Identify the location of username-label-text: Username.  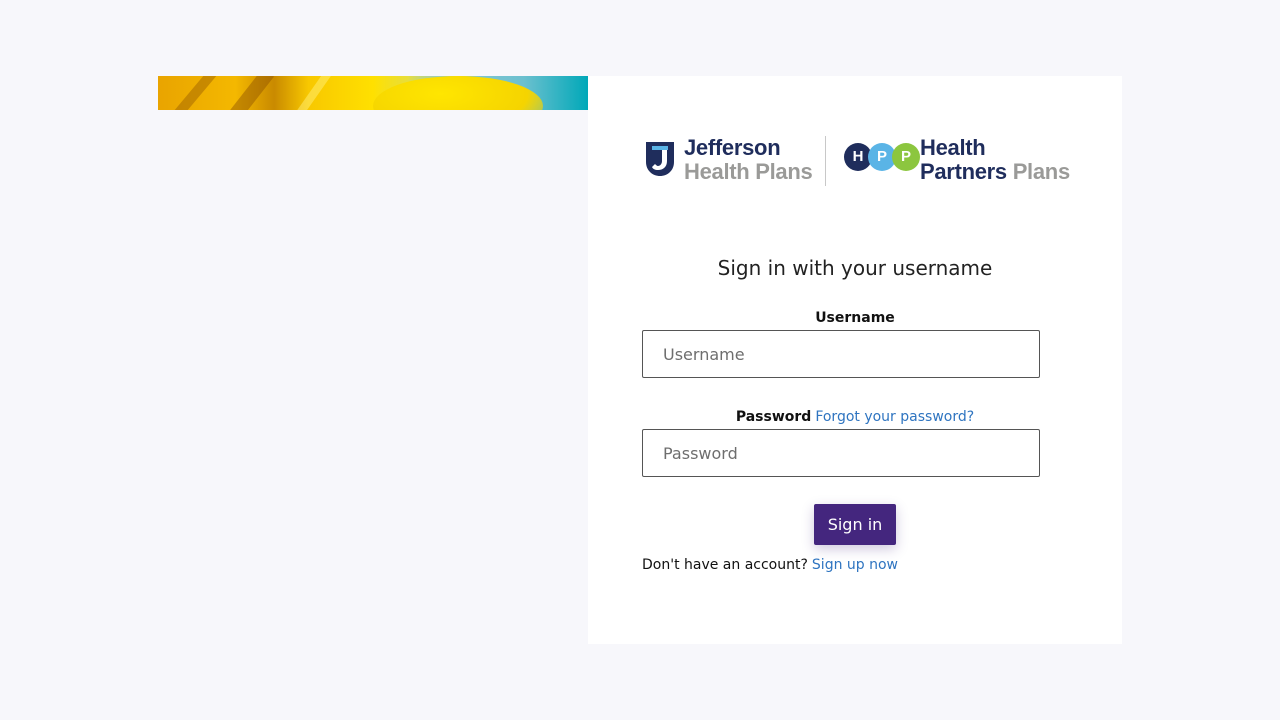
(855, 318).